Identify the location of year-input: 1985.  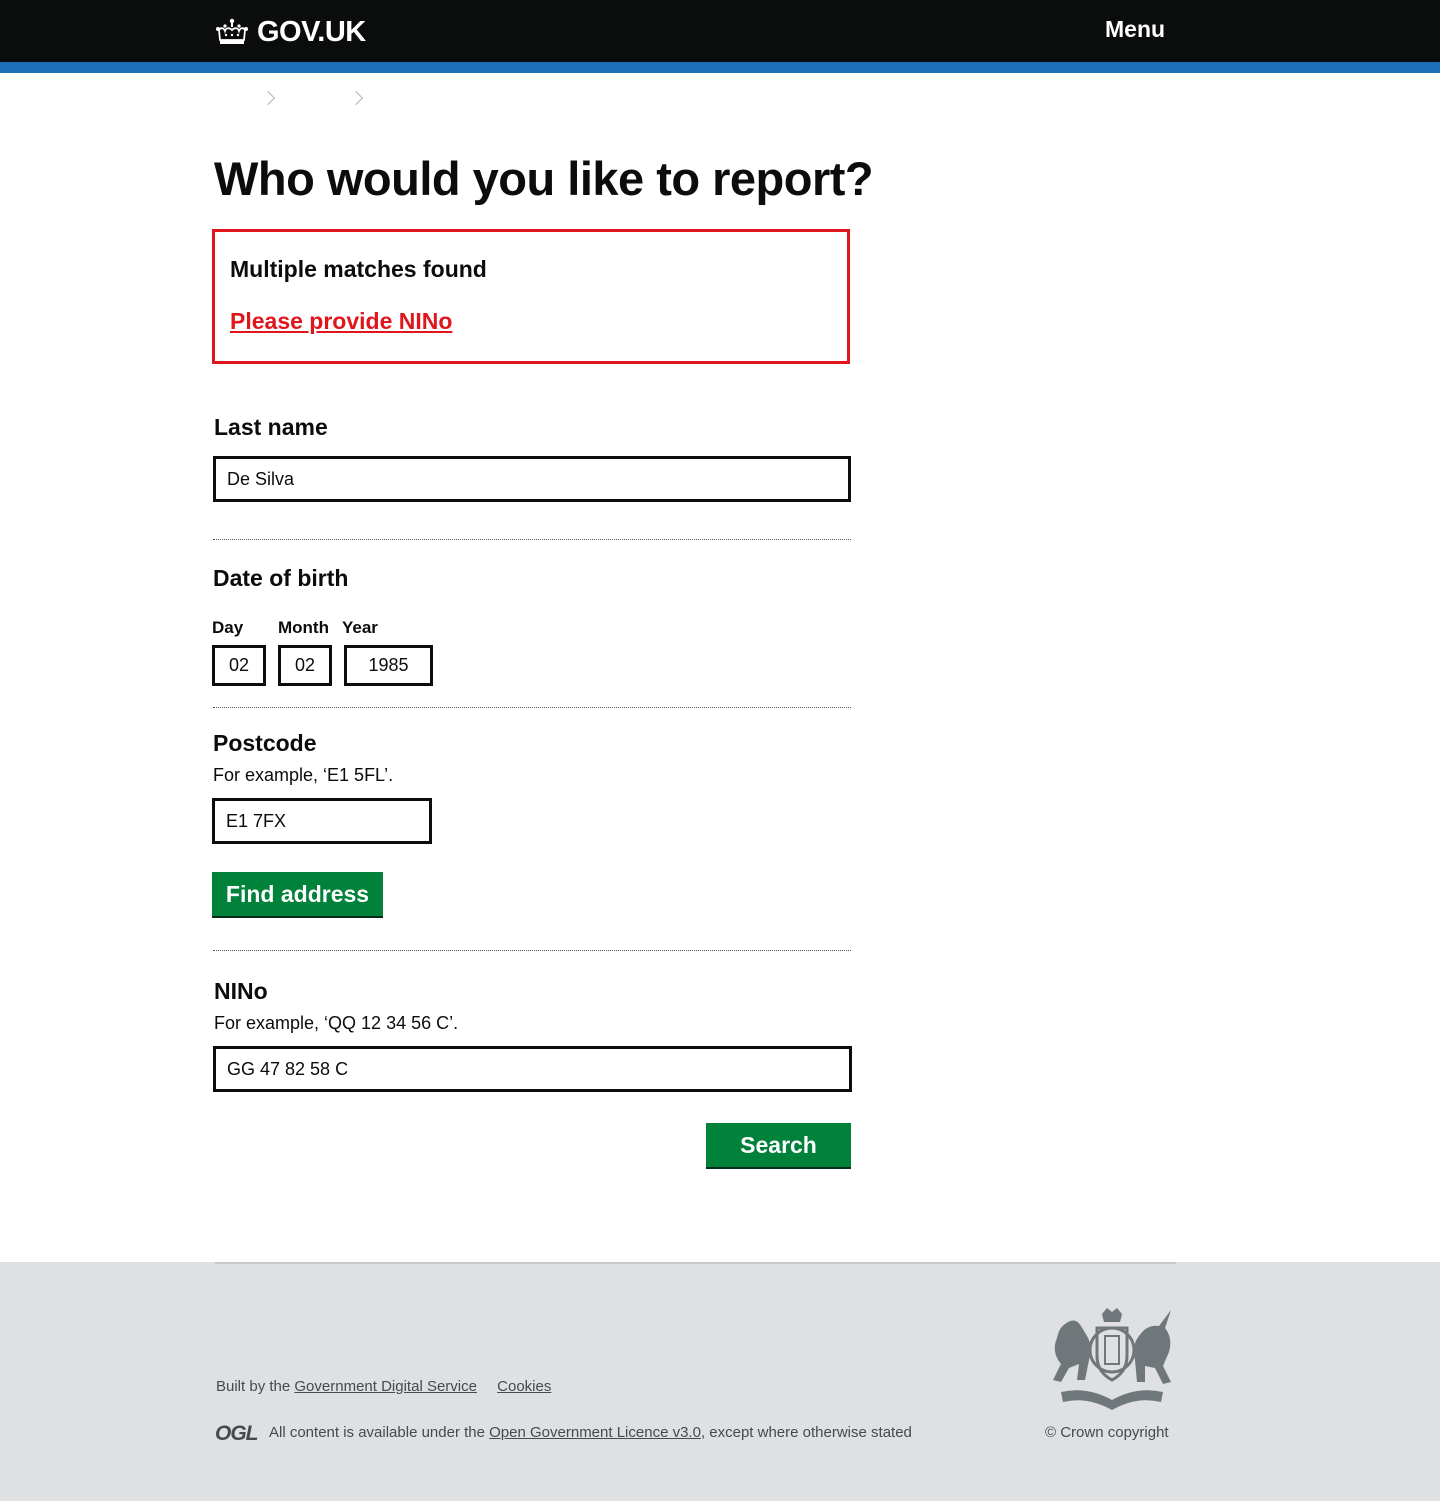
(388, 665).